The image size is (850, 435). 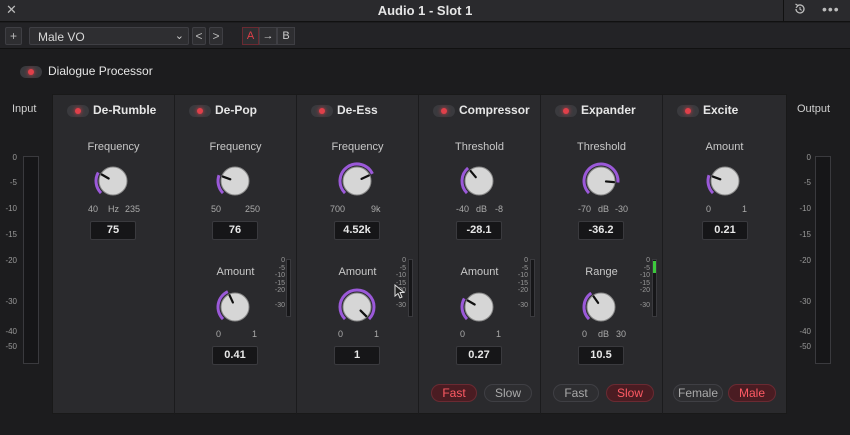 I want to click on input-meter, so click(x=31, y=260).